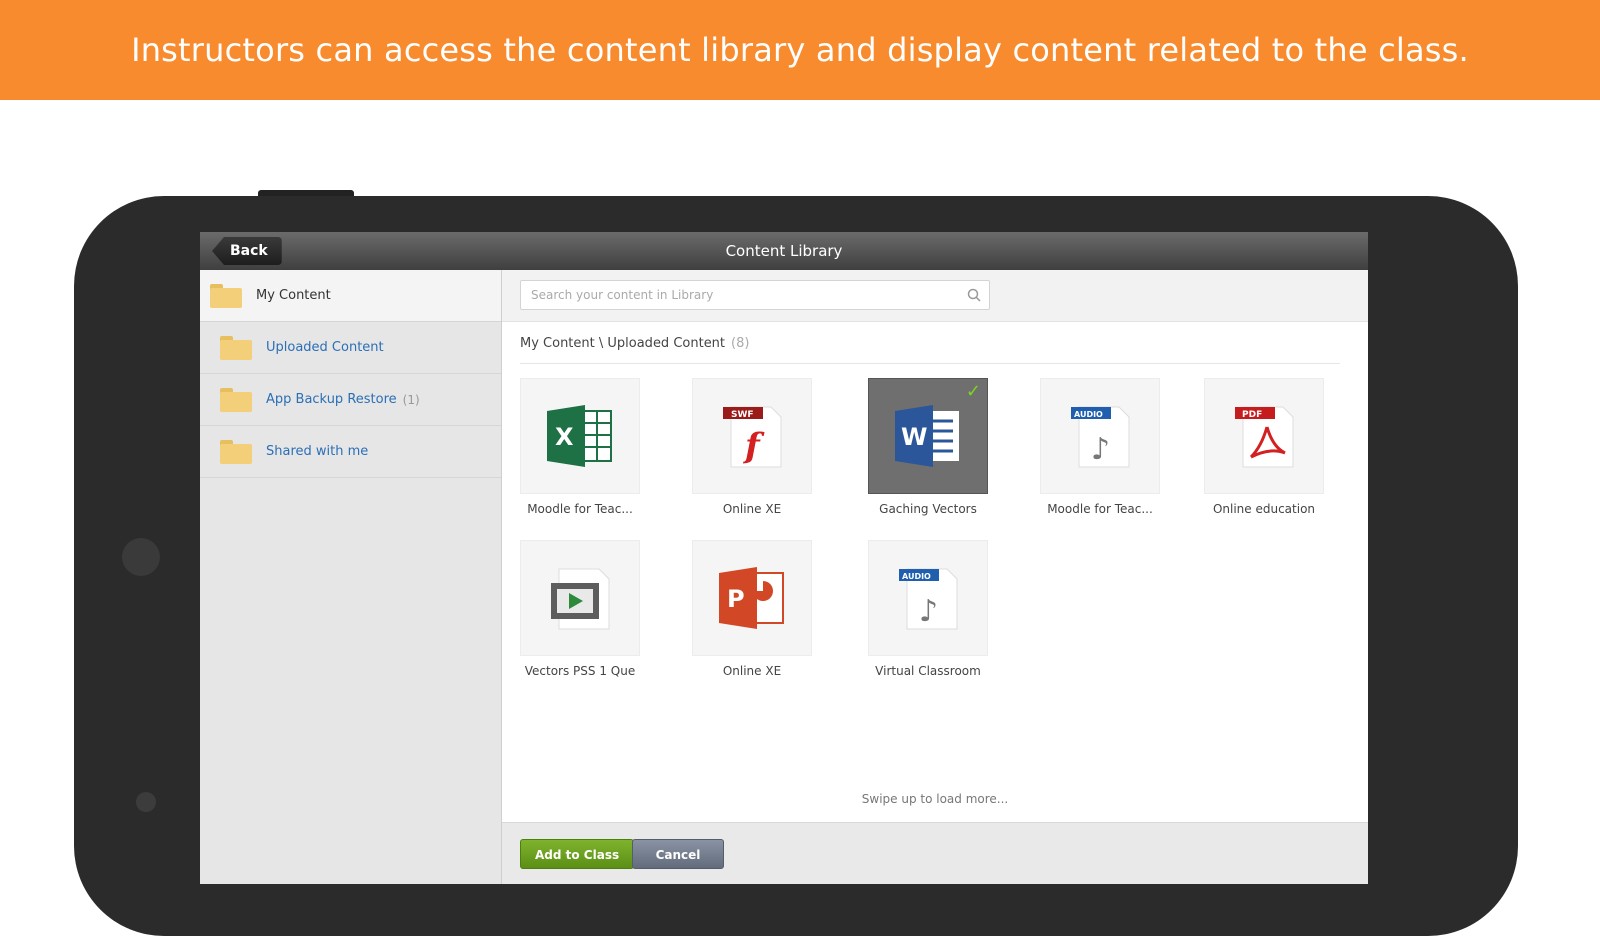  I want to click on add-to-class-button: Add to Class, so click(577, 854).